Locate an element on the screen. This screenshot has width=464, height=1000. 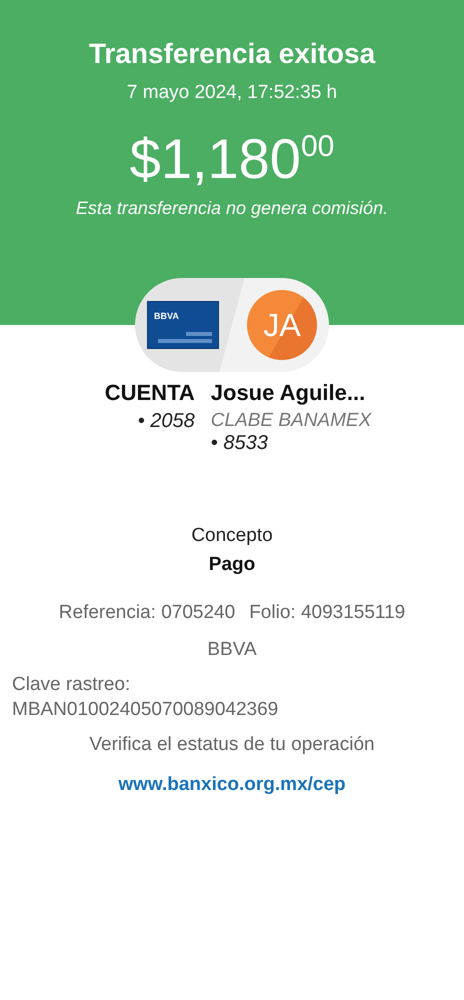
banxico-link: www.banxico.org.mx/cep is located at coordinates (232, 785).